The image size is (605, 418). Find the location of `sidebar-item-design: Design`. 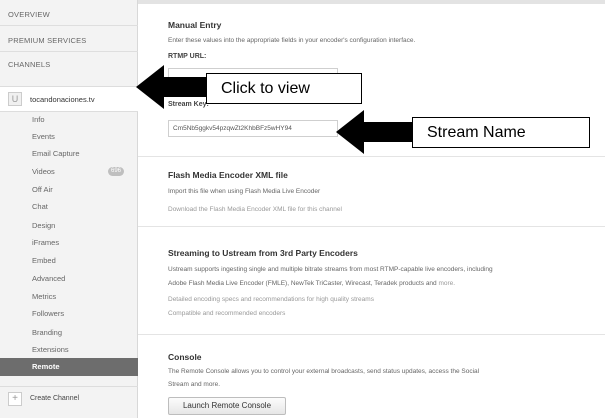

sidebar-item-design: Design is located at coordinates (69, 225).